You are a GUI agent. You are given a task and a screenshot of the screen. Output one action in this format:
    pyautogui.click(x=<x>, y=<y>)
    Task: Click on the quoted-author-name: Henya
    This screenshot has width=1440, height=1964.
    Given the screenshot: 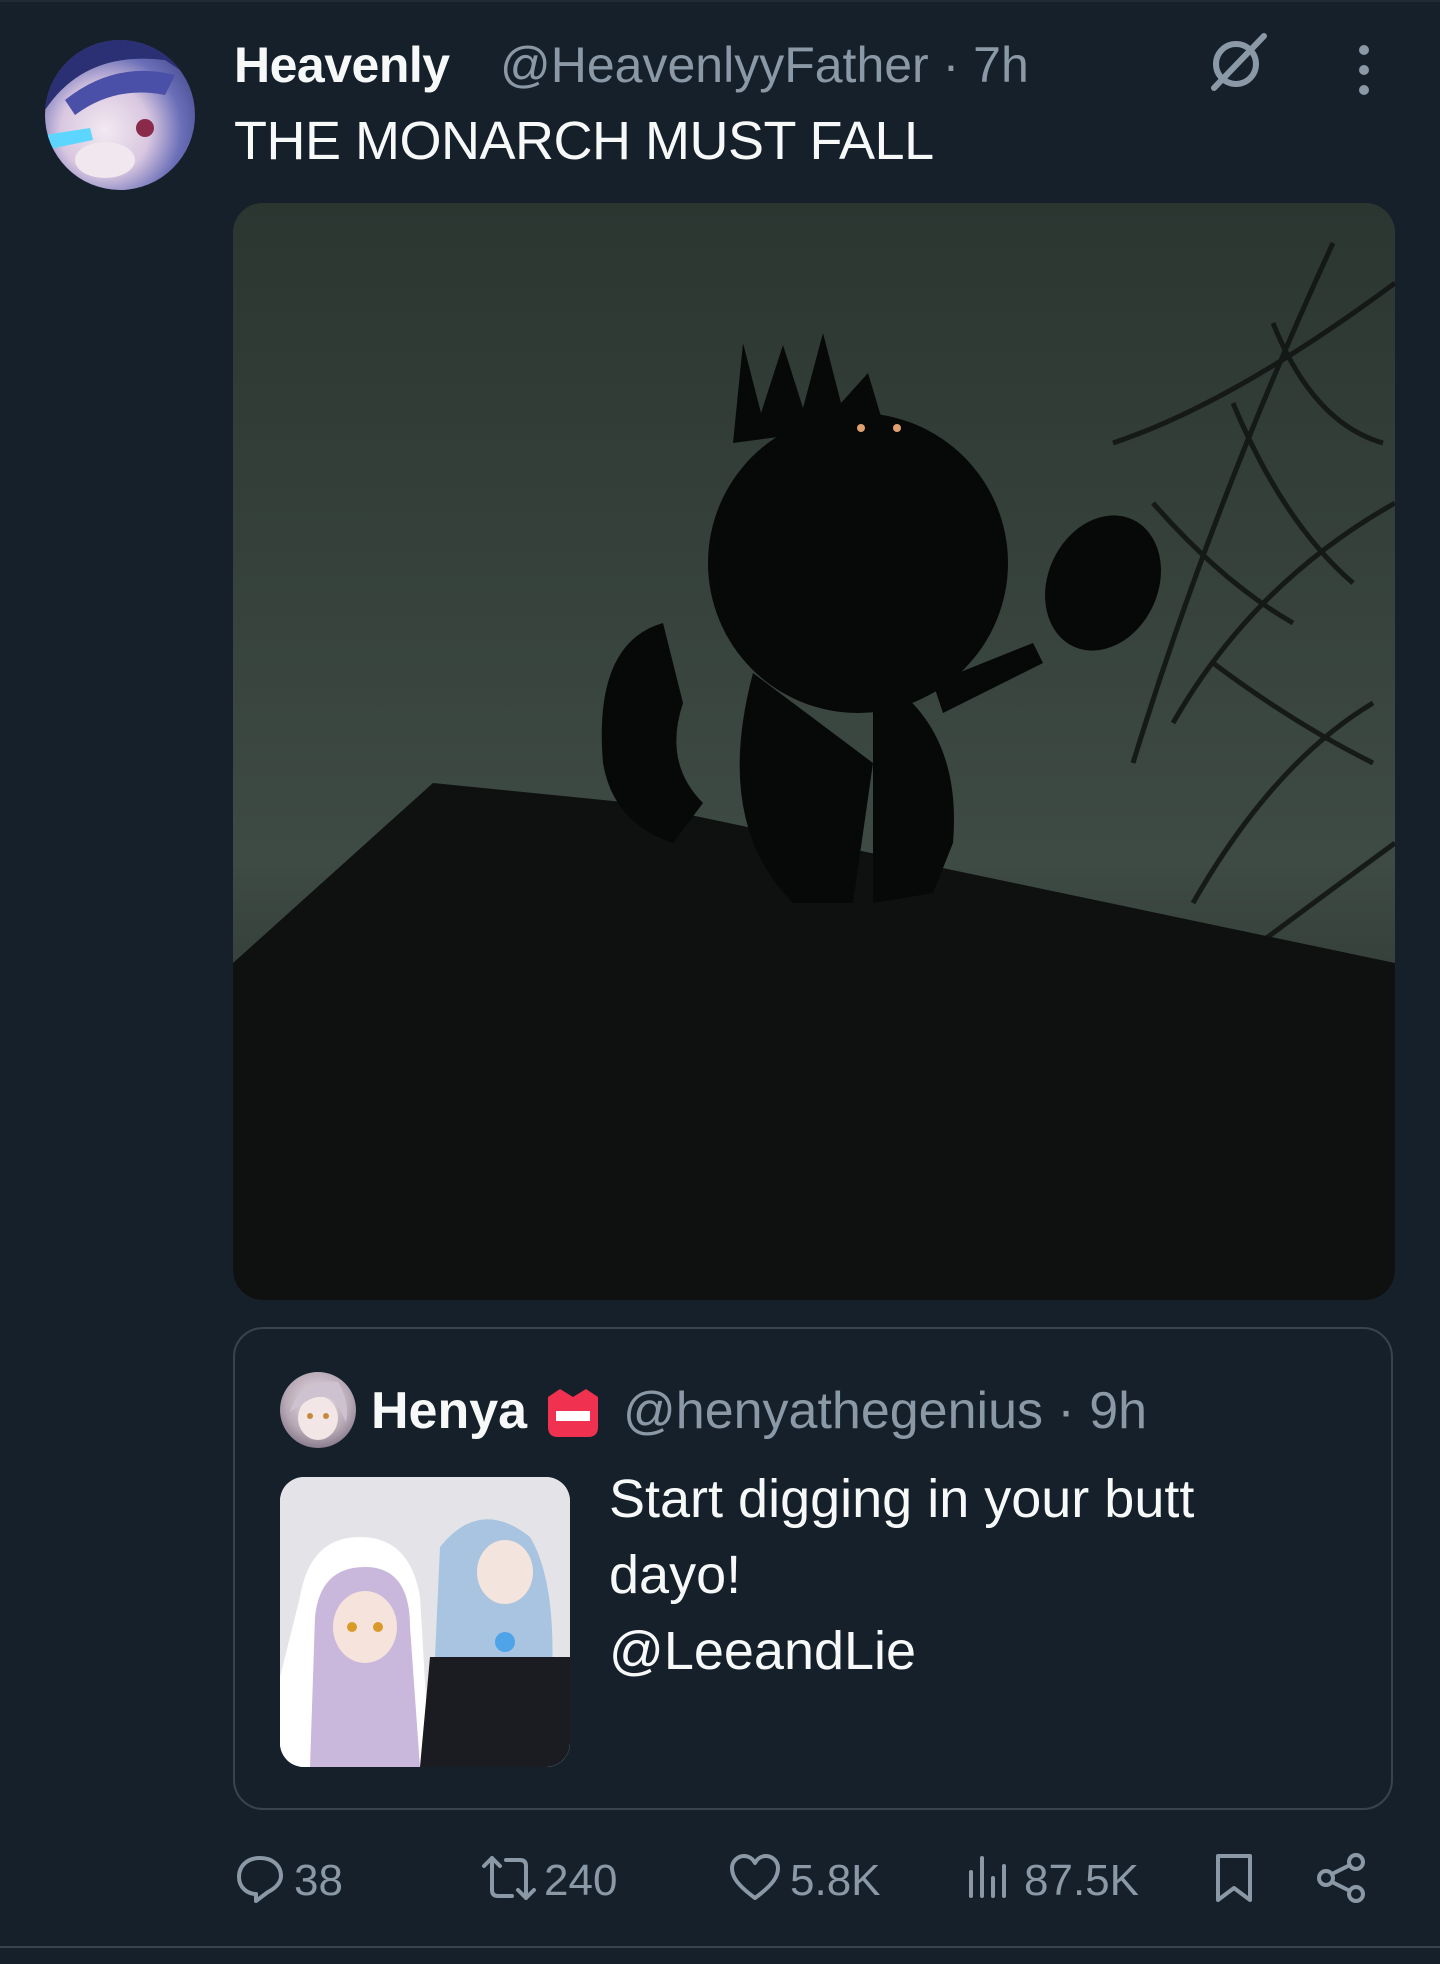 What is the action you would take?
    pyautogui.click(x=449, y=1411)
    